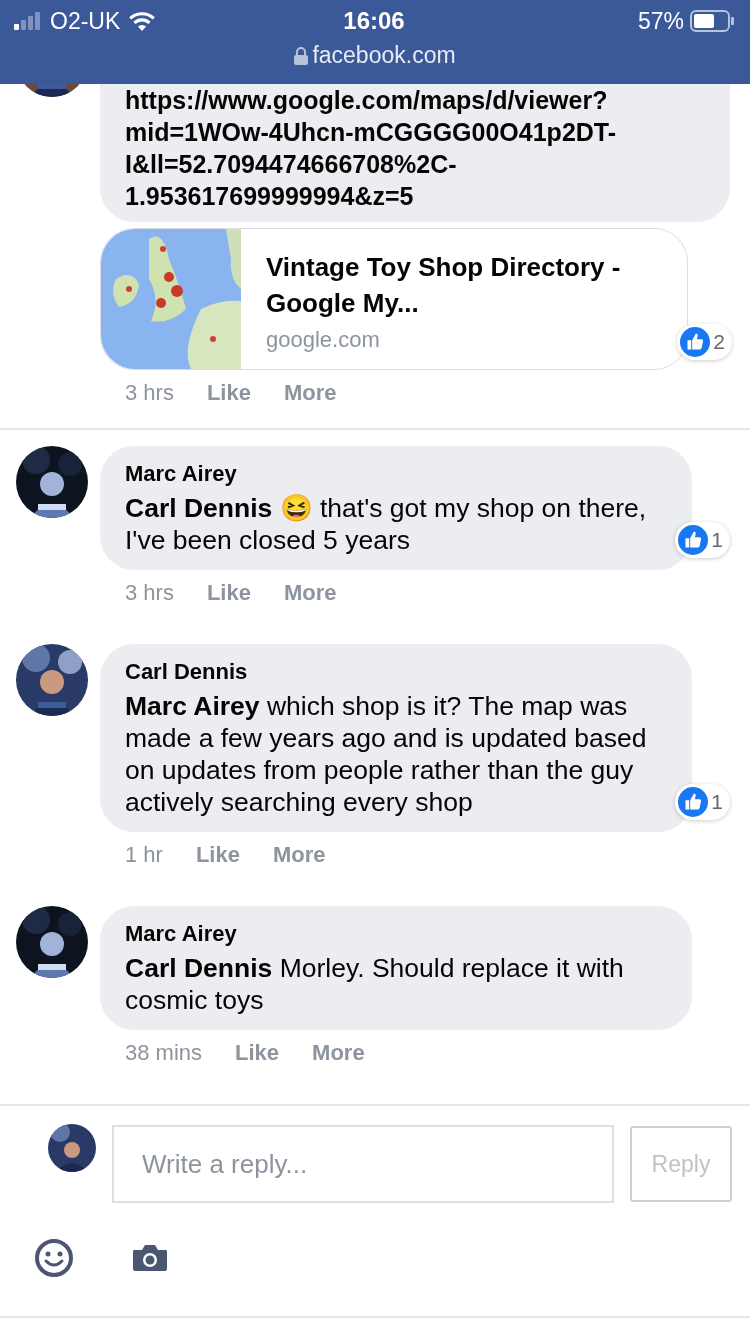 The width and height of the screenshot is (750, 1334). I want to click on like-count-badge: 2, so click(704, 342).